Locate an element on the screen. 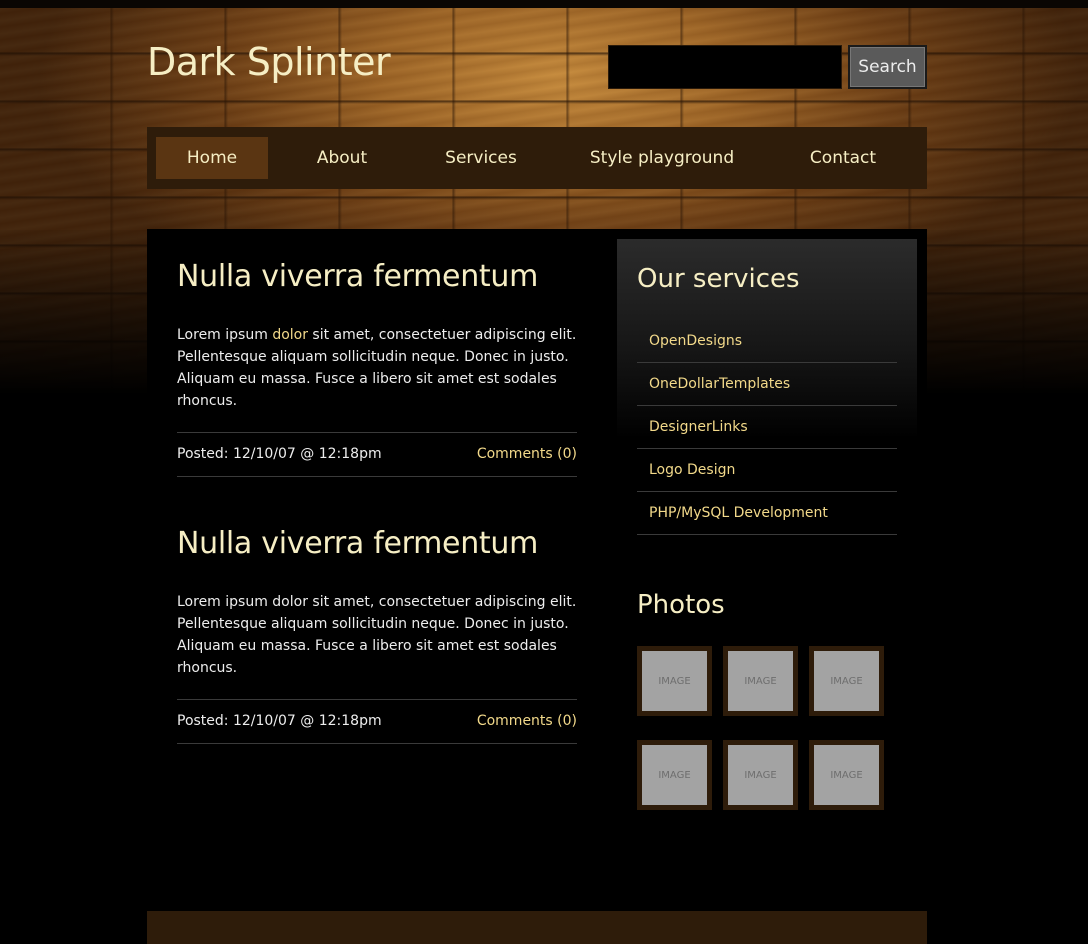  nav-item-contact: Contact is located at coordinates (843, 158).